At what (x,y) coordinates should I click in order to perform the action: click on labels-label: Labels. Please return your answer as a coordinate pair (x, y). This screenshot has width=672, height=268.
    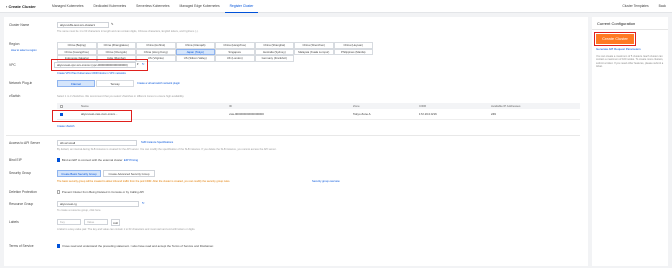
    Looking at the image, I should click on (14, 222).